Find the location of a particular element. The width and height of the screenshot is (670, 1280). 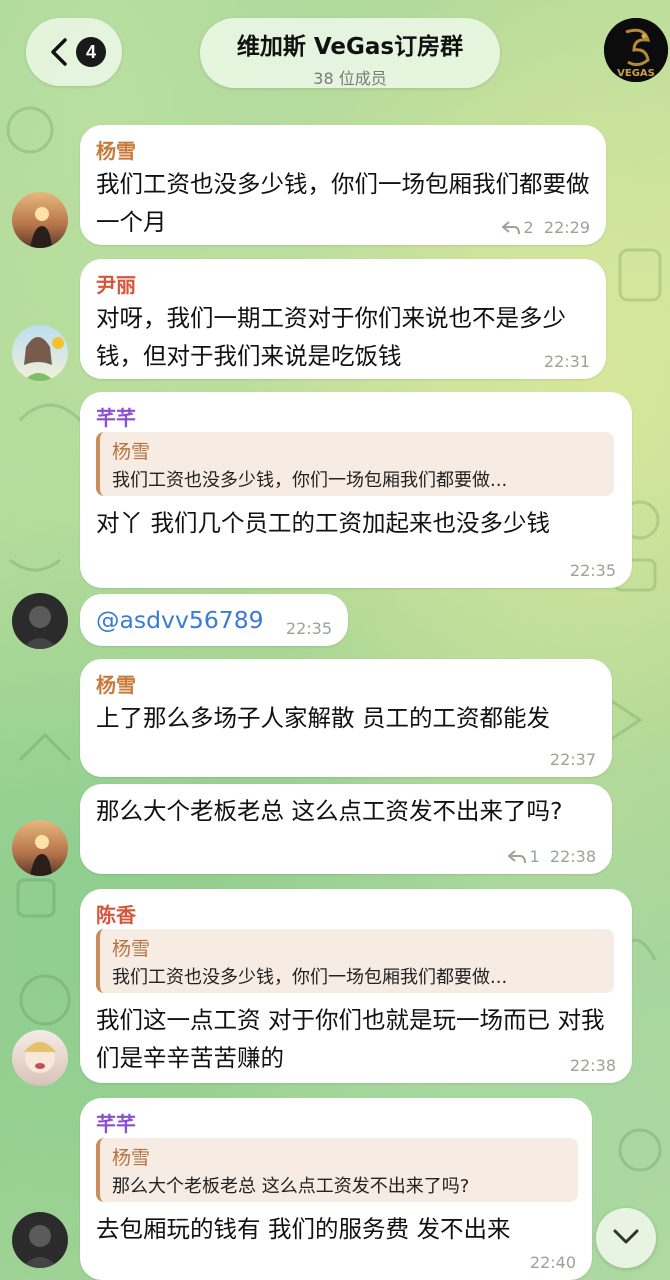

message-text: 那么大个老板老总 这么点工资发不出来了吗? is located at coordinates (329, 811).